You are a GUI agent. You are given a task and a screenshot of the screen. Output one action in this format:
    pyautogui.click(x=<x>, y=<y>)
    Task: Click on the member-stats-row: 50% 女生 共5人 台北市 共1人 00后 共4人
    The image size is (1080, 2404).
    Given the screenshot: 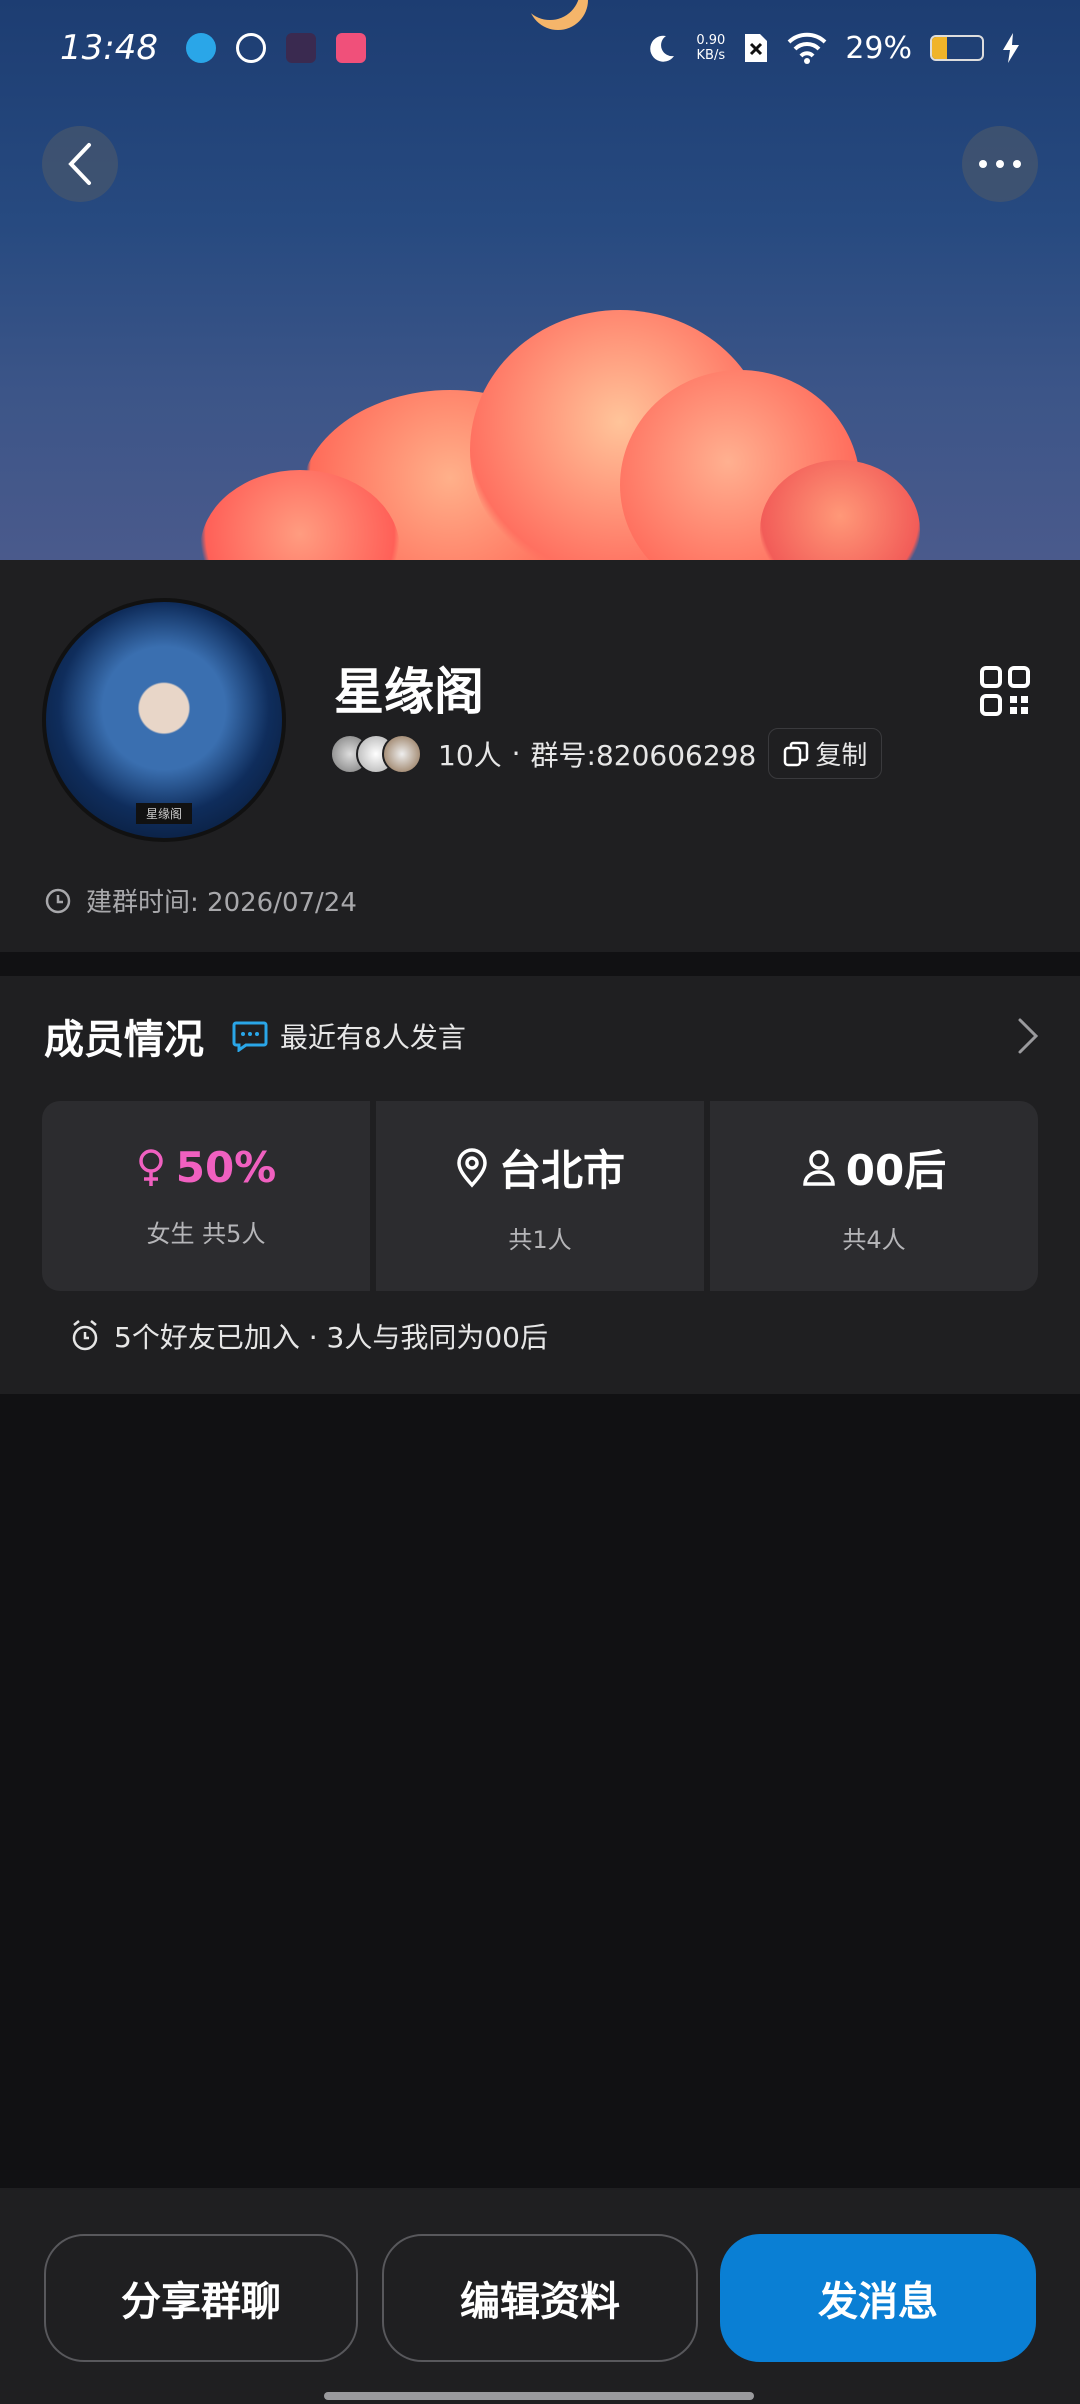 What is the action you would take?
    pyautogui.click(x=540, y=1196)
    